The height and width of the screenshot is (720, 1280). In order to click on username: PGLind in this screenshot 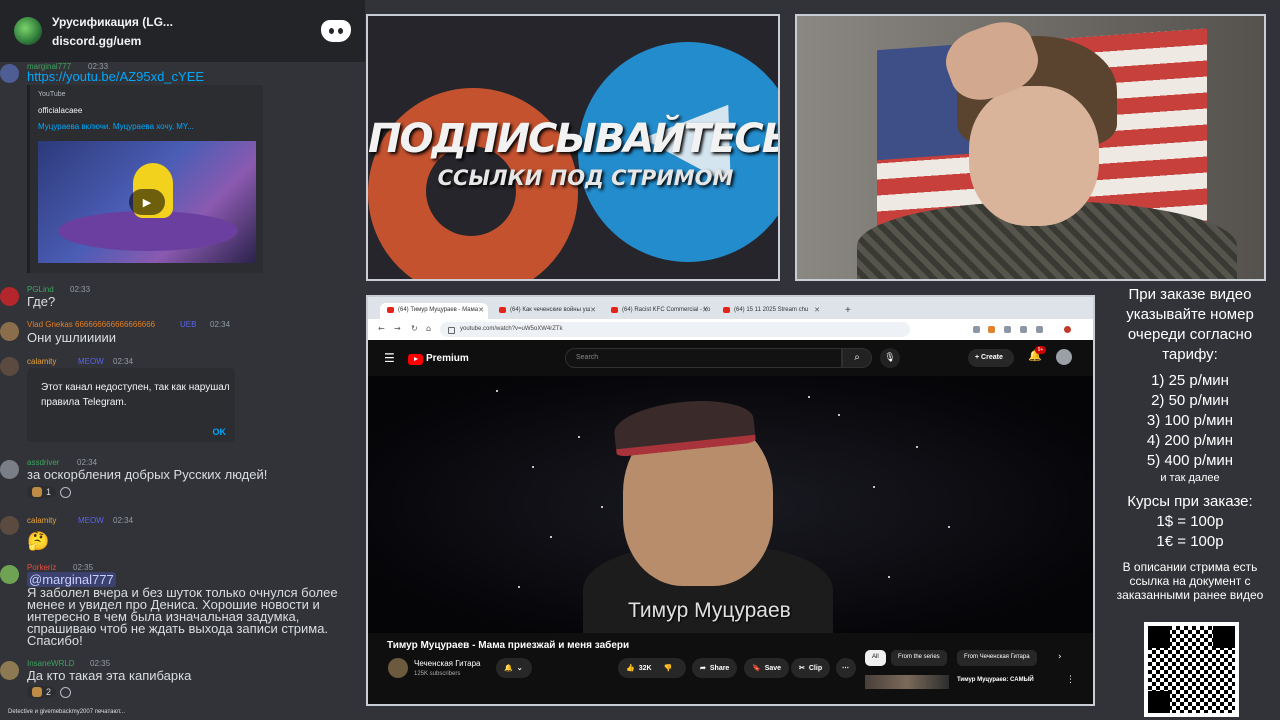, I will do `click(40, 289)`.